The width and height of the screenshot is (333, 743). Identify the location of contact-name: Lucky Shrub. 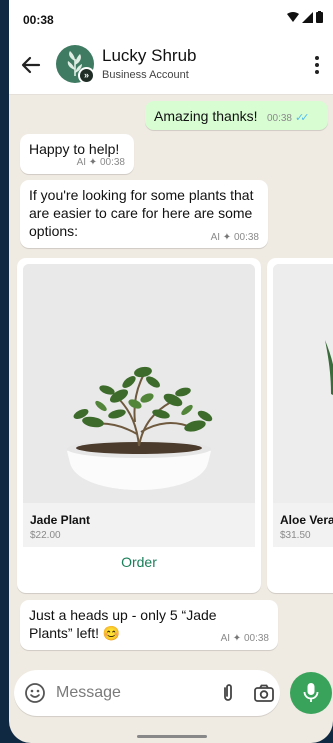
(149, 56).